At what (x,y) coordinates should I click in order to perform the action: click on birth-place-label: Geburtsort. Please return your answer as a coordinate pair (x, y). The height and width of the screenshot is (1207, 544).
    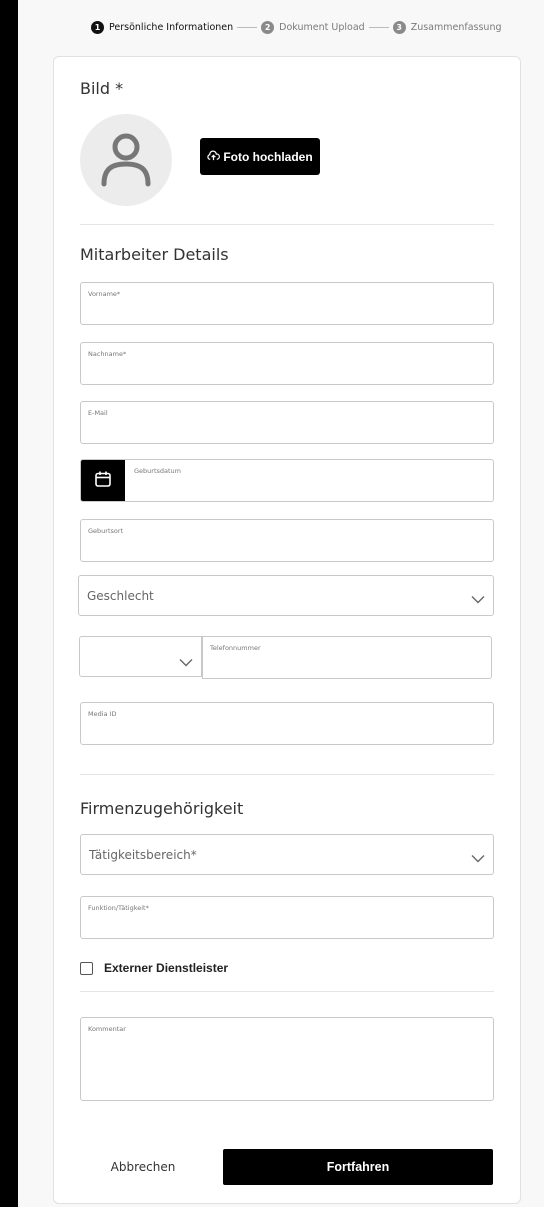
    Looking at the image, I should click on (106, 531).